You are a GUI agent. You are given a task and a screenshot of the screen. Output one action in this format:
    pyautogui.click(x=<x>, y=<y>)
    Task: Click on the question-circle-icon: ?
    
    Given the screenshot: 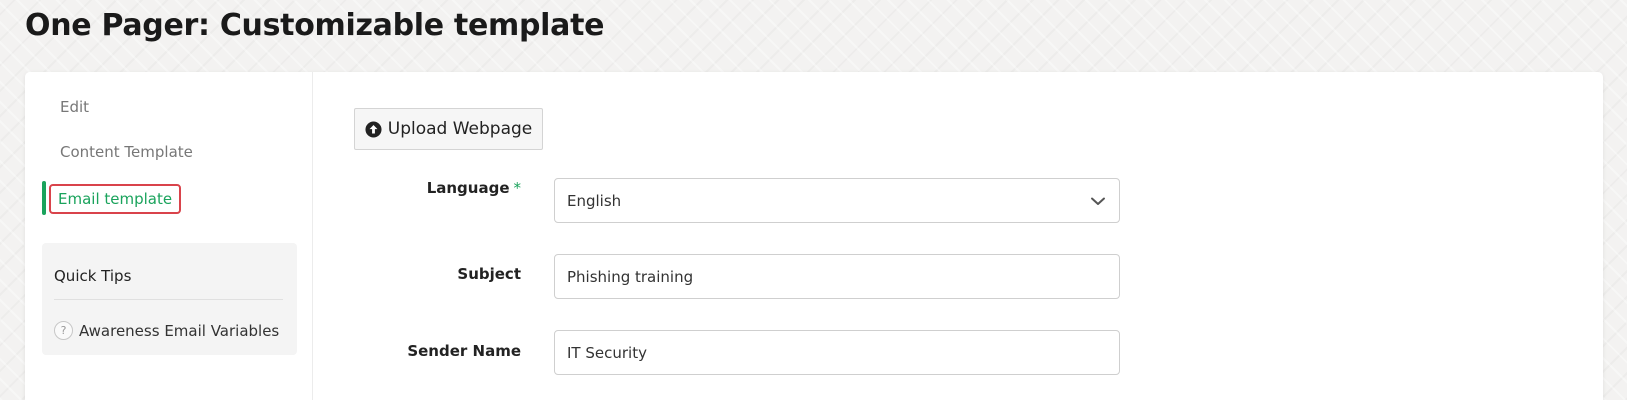 What is the action you would take?
    pyautogui.click(x=63, y=330)
    